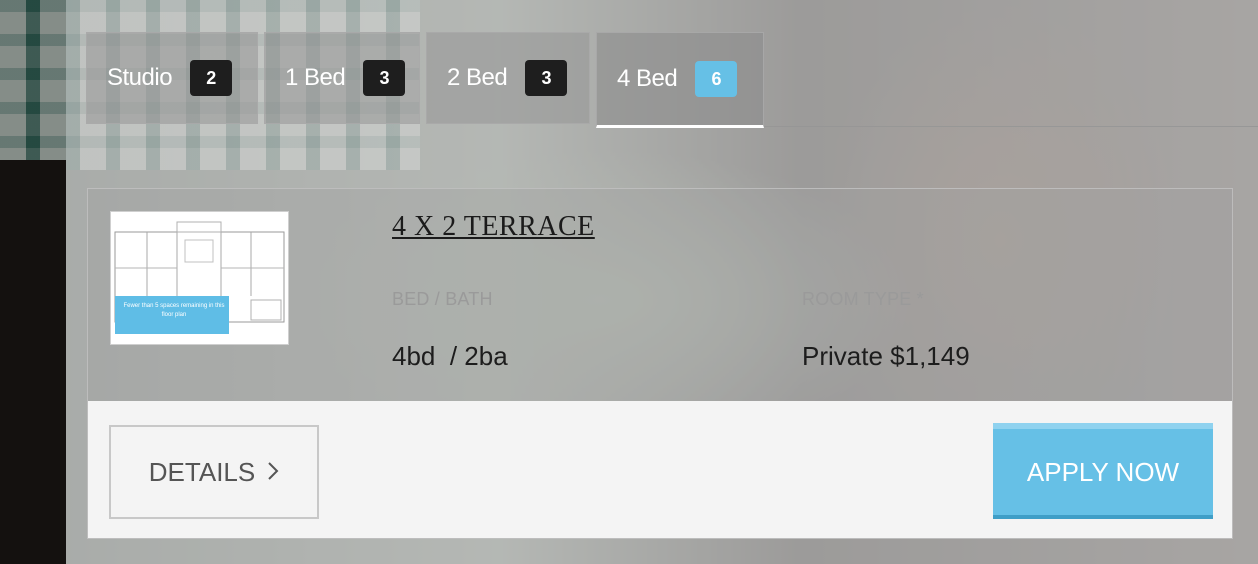 The image size is (1258, 564). I want to click on tab-4-bed: 4 Bed 6, so click(680, 80).